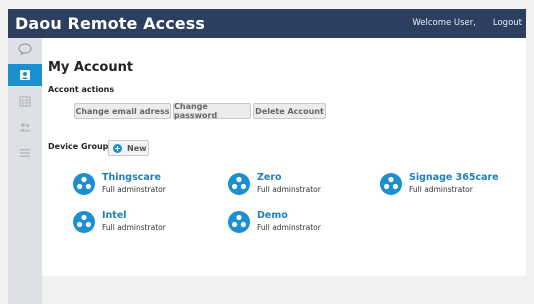 The height and width of the screenshot is (304, 534). I want to click on group-name: Demo, so click(272, 215).